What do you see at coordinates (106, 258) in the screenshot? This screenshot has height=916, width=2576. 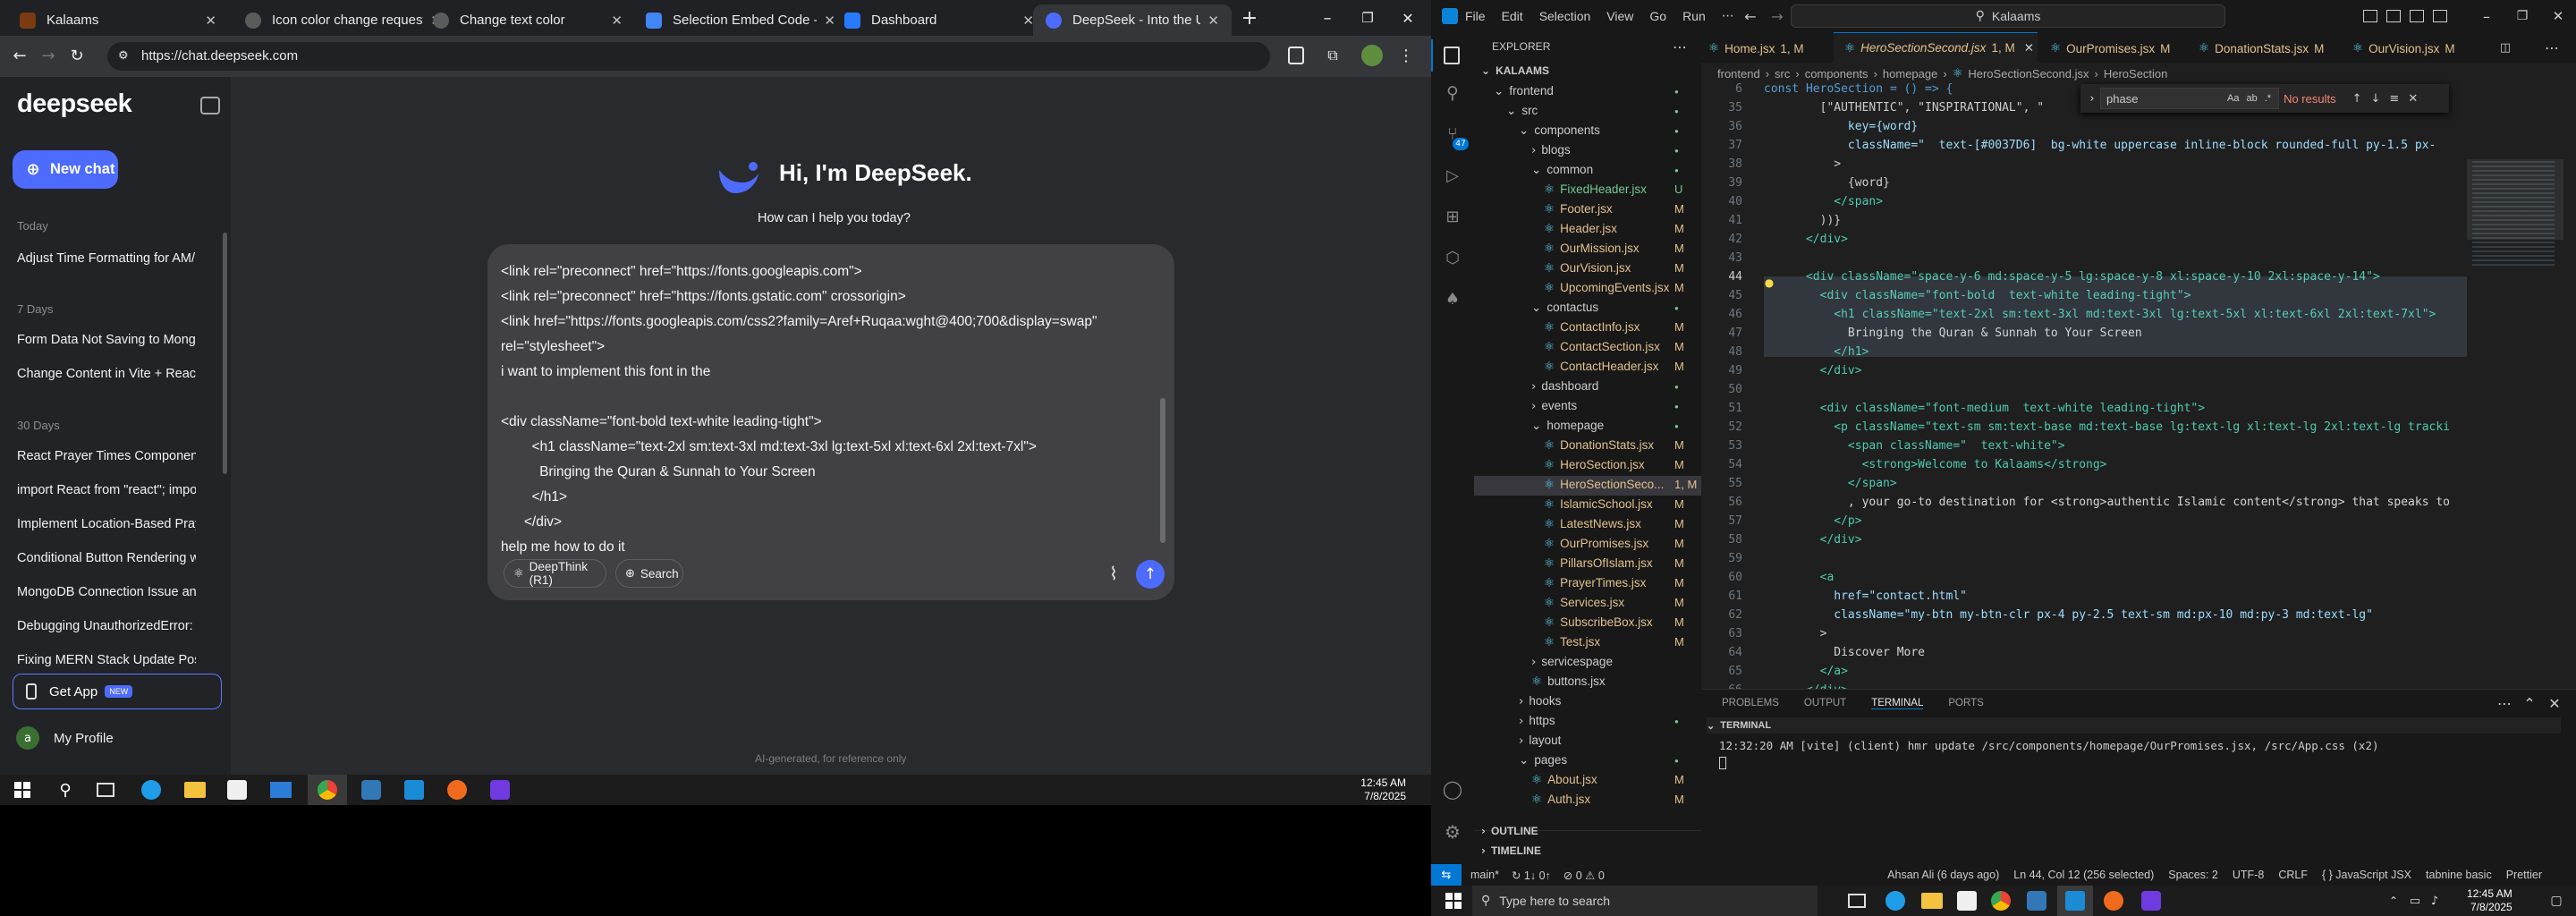 I see `history-item: Adjust Time Formatting for AM/` at bounding box center [106, 258].